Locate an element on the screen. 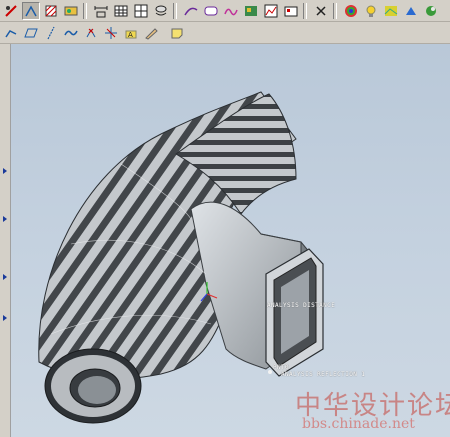 The height and width of the screenshot is (437, 450). appearance-icon is located at coordinates (431, 11).